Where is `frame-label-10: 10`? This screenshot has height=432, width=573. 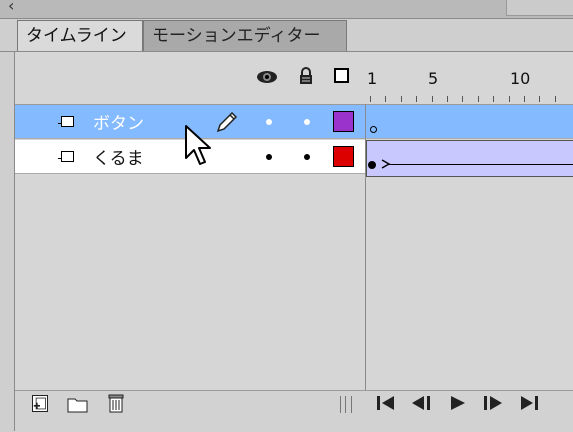
frame-label-10: 10 is located at coordinates (520, 78).